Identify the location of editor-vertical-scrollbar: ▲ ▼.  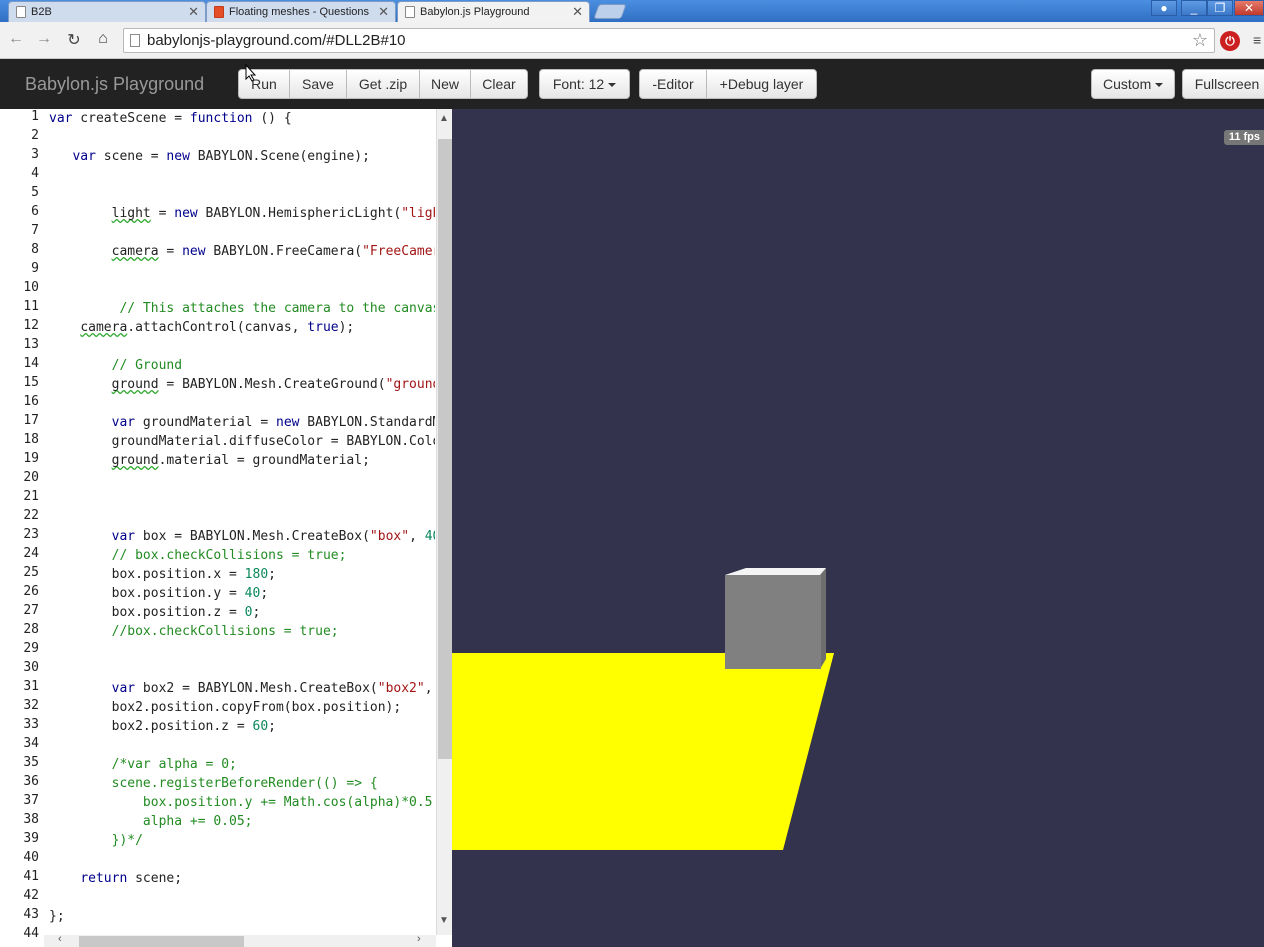
(444, 522).